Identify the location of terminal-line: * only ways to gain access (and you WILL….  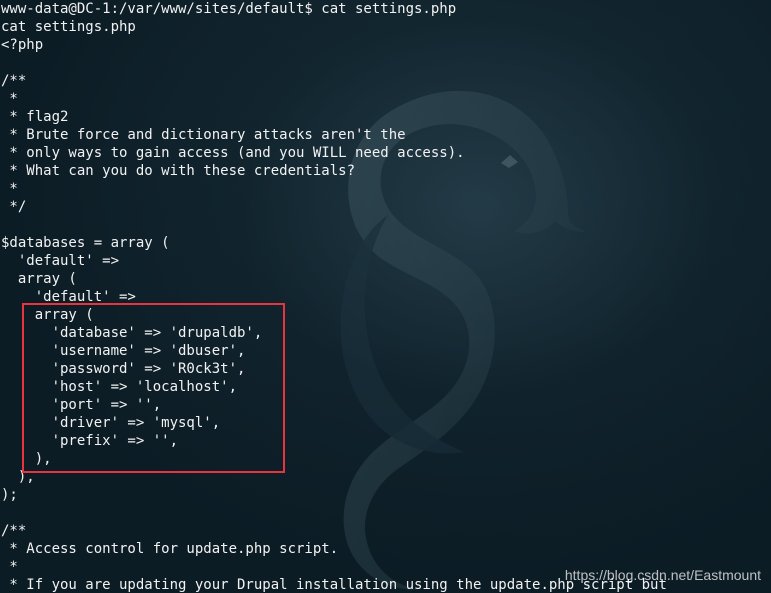
(233, 153).